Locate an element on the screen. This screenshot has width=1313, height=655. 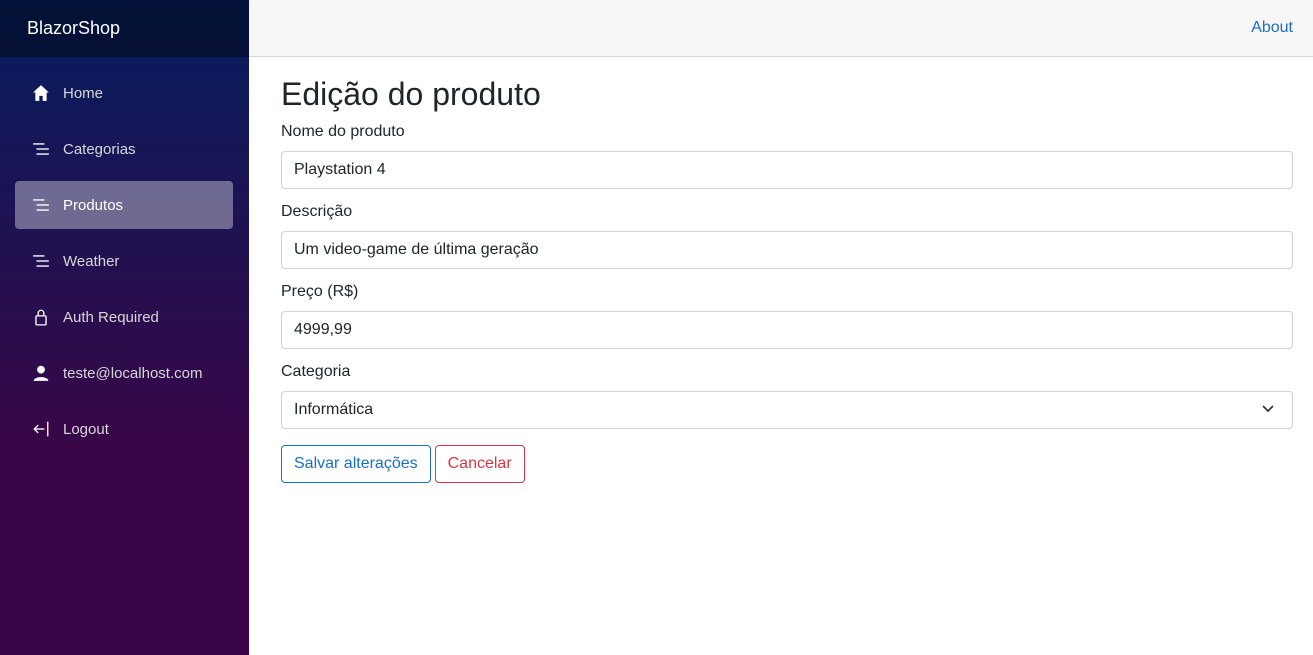
price-field-group: Preço (R$) 4999,99 is located at coordinates (787, 316).